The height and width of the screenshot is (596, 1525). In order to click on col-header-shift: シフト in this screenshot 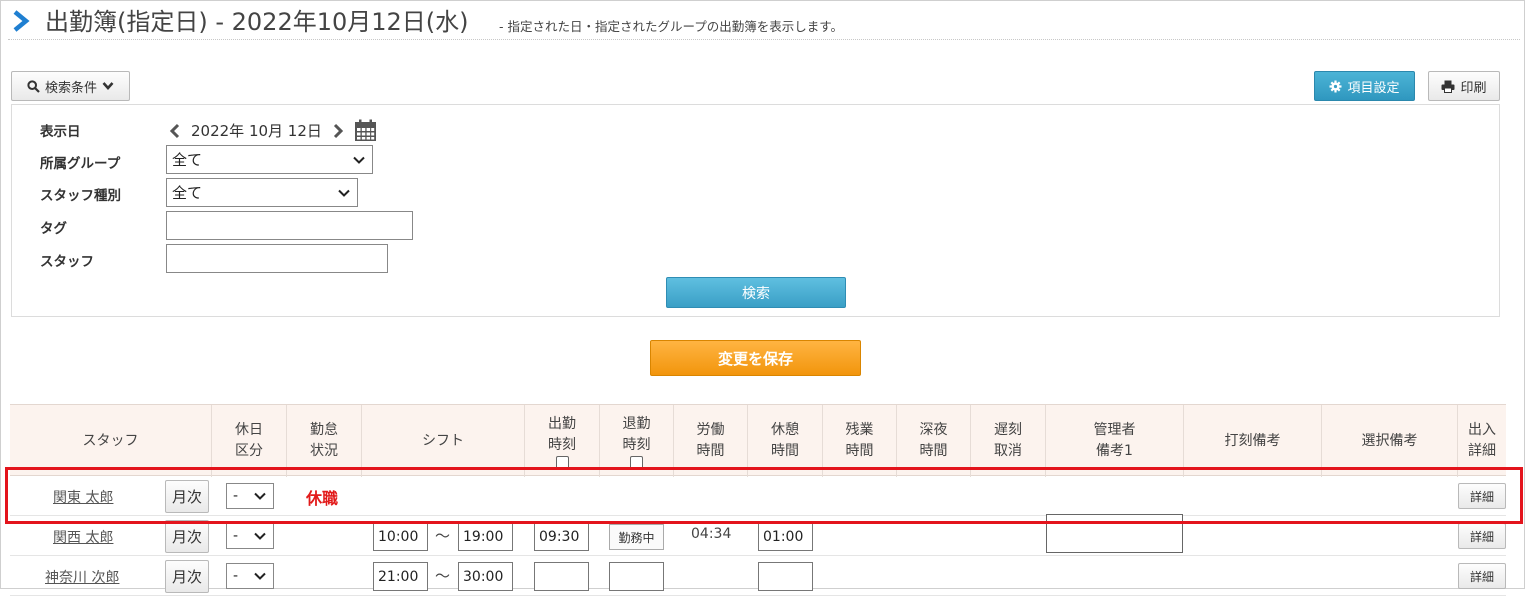, I will do `click(443, 441)`.